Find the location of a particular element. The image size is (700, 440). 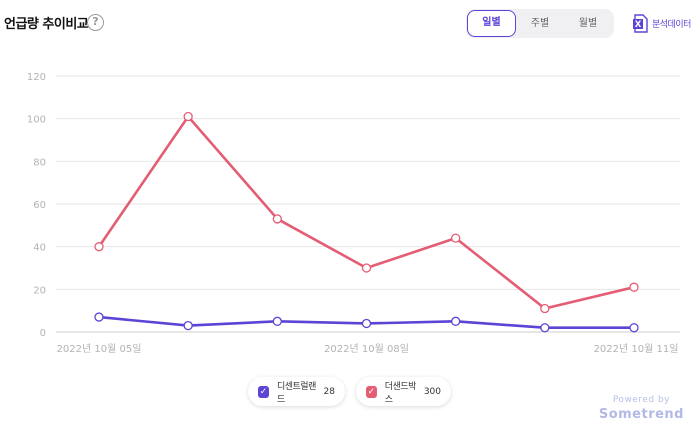

y-tick-label: 100 is located at coordinates (36, 120).